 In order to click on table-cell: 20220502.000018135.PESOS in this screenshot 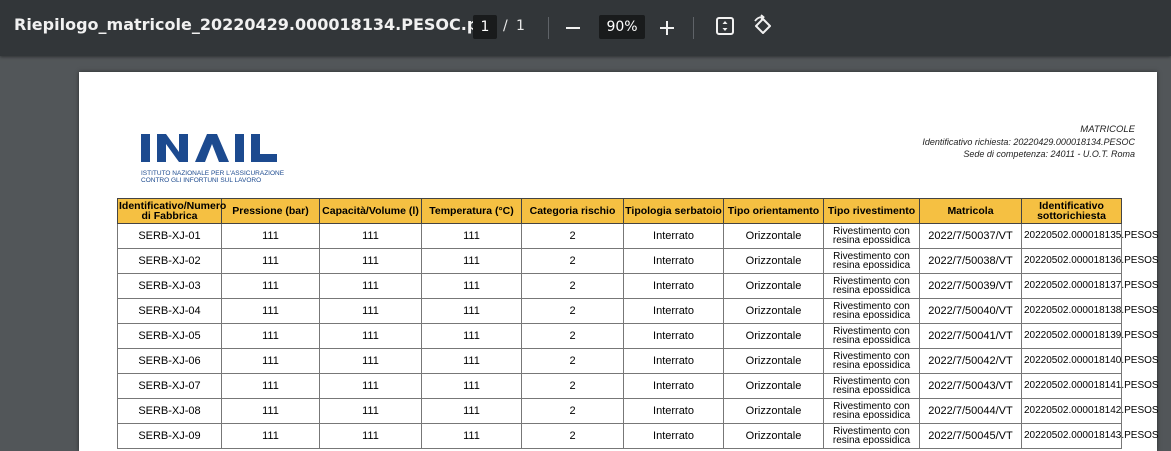, I will do `click(1090, 236)`.